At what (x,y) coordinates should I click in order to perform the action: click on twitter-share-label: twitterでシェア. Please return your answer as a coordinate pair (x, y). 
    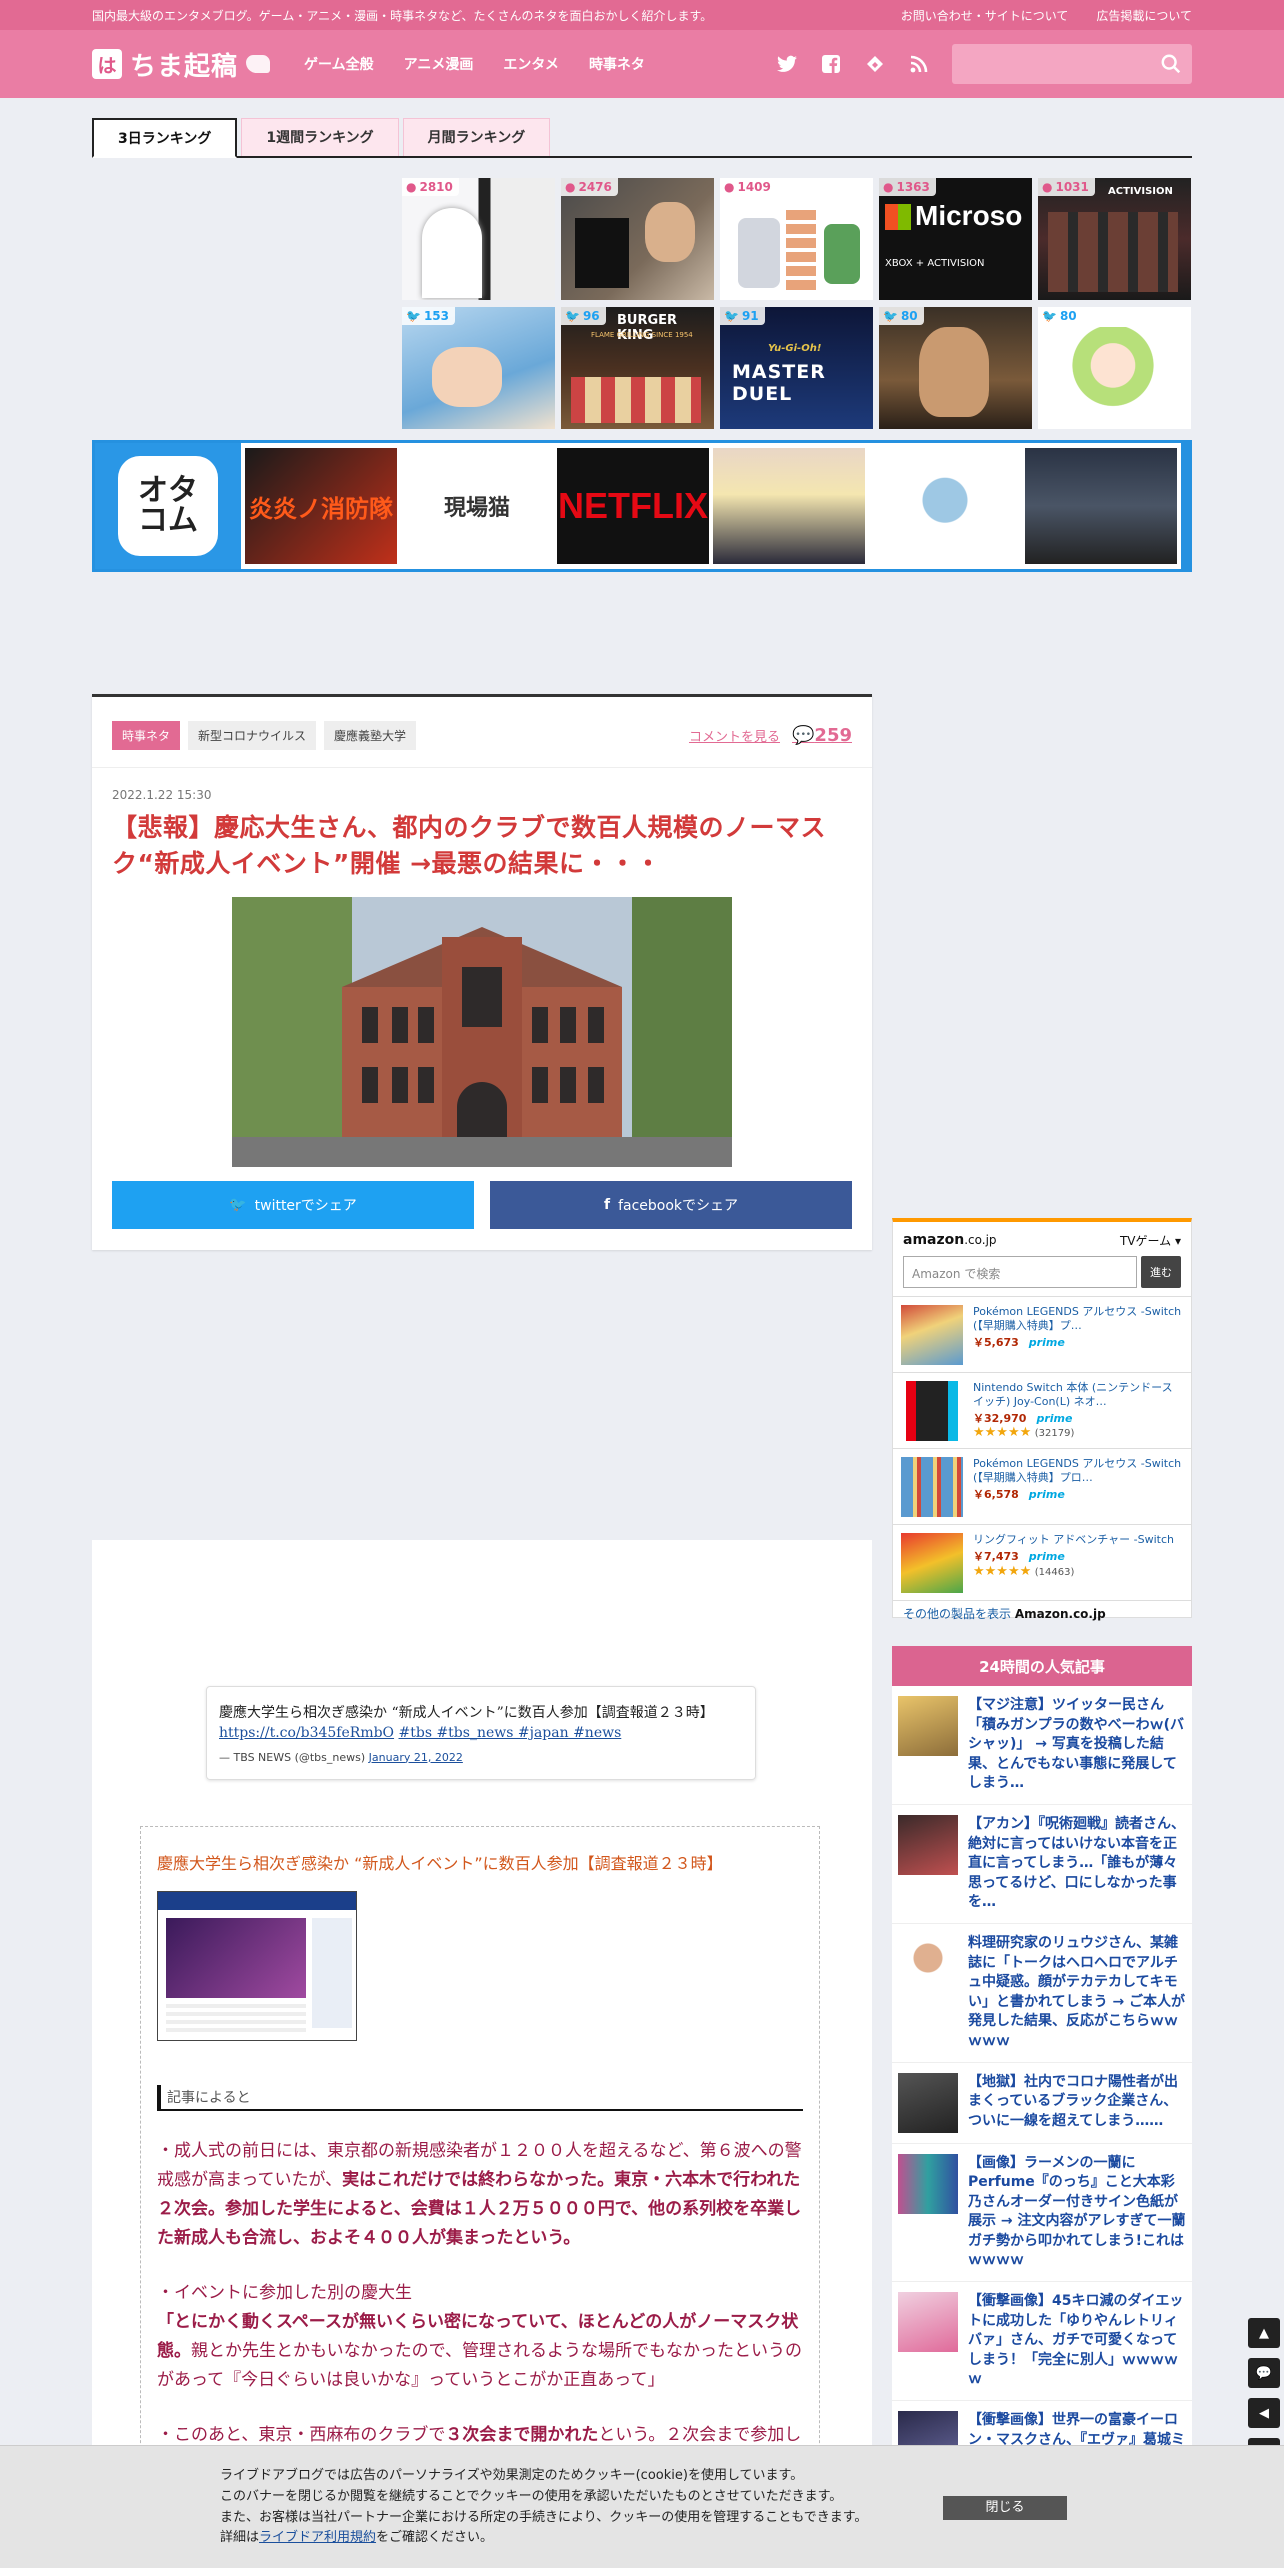
    Looking at the image, I should click on (305, 1206).